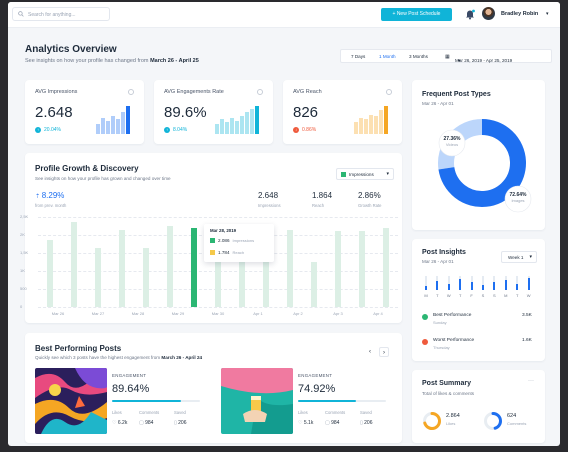 The image size is (568, 452). I want to click on stat-growth-label: Growth Rate, so click(370, 205).